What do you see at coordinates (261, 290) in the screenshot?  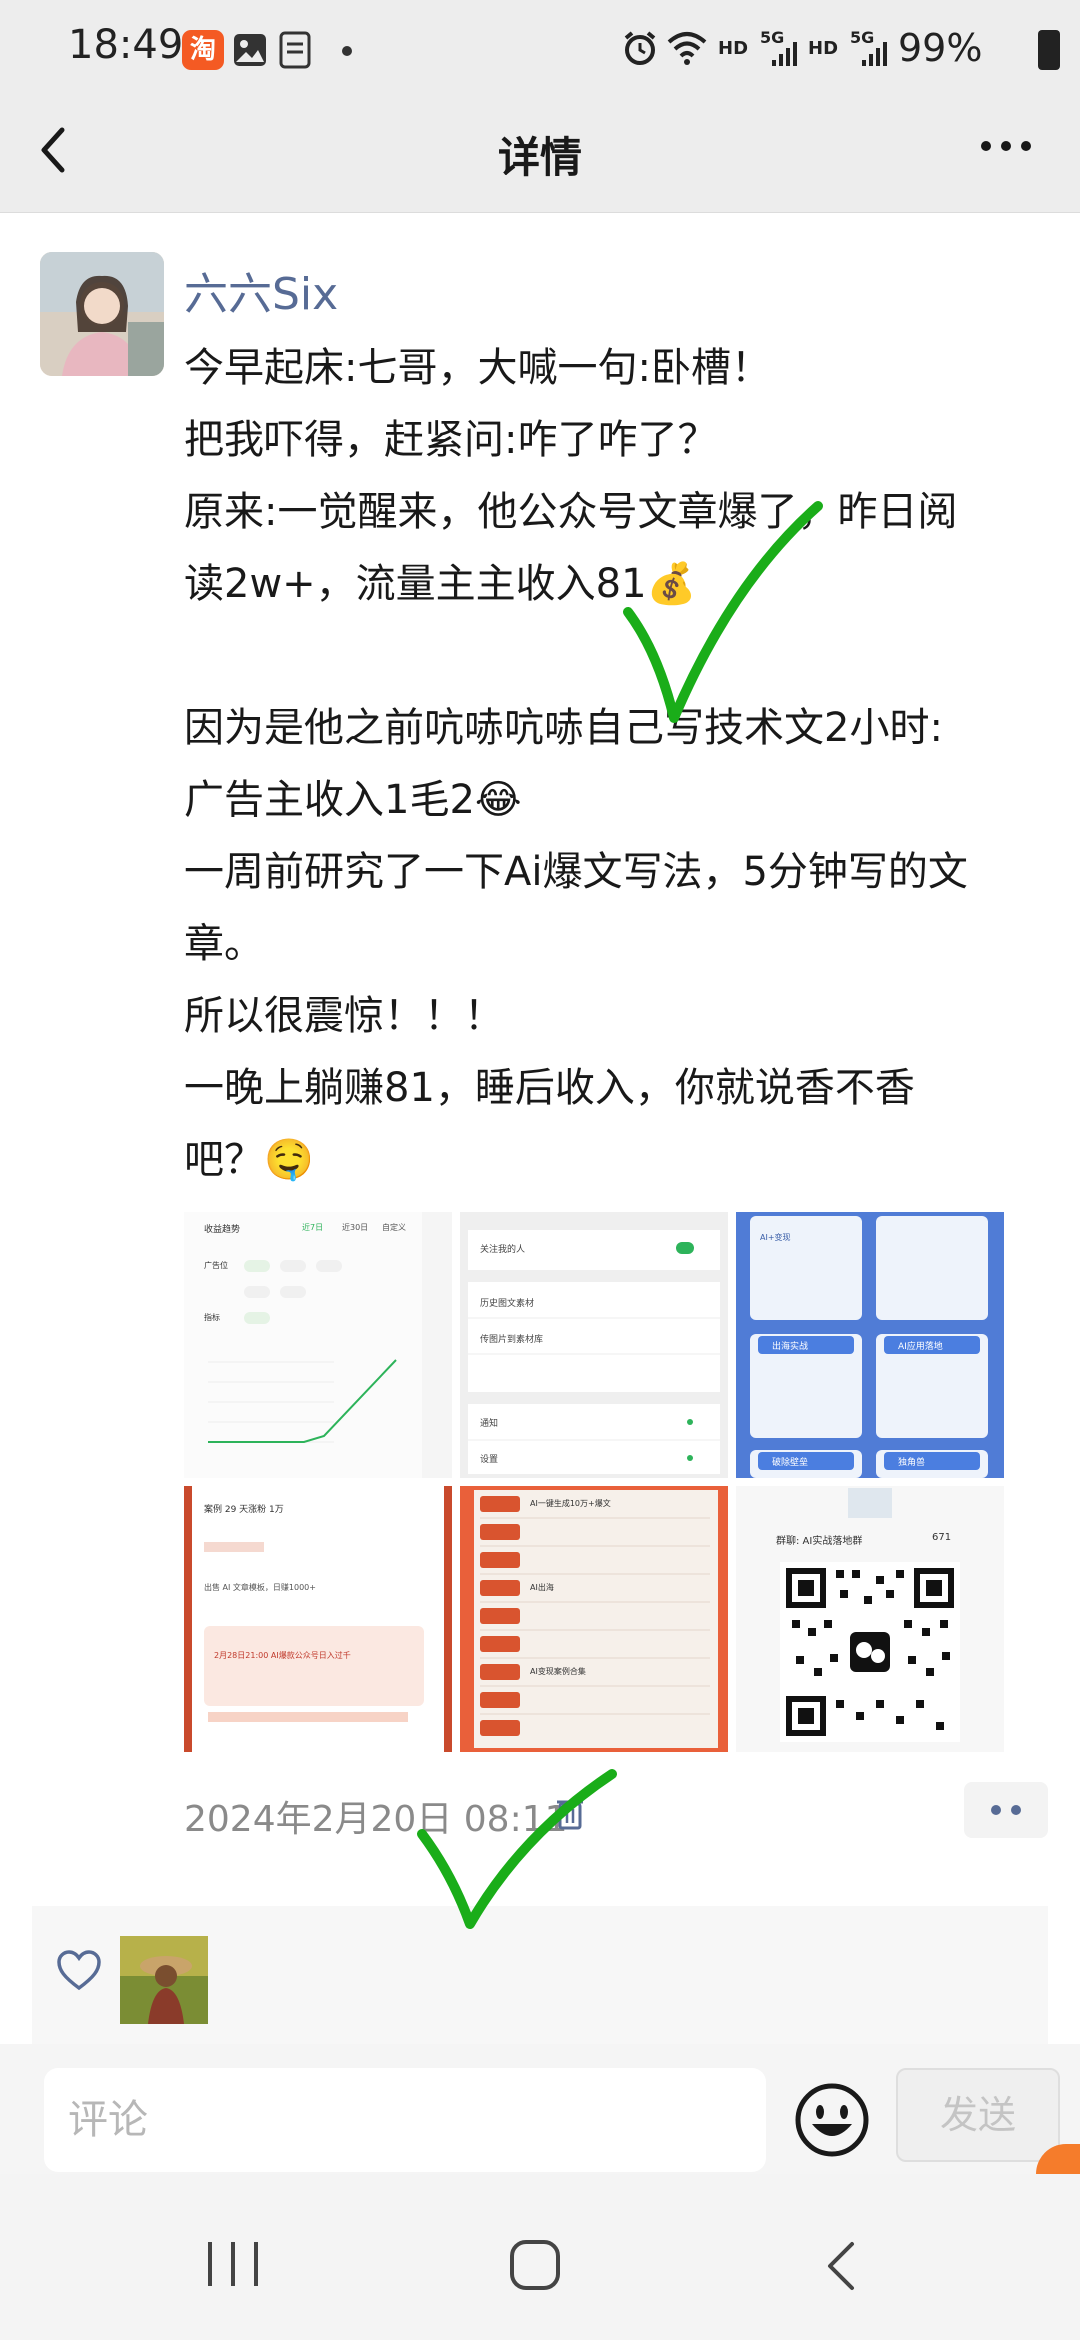 I see `author-name: 六六Six` at bounding box center [261, 290].